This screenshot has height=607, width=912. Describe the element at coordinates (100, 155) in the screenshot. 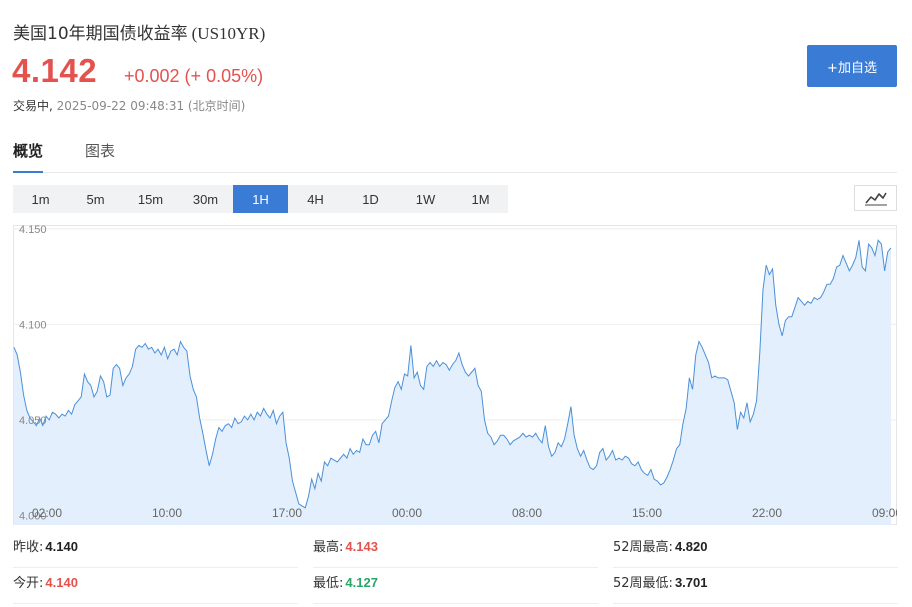

I see `tab-chart: 图表` at that location.